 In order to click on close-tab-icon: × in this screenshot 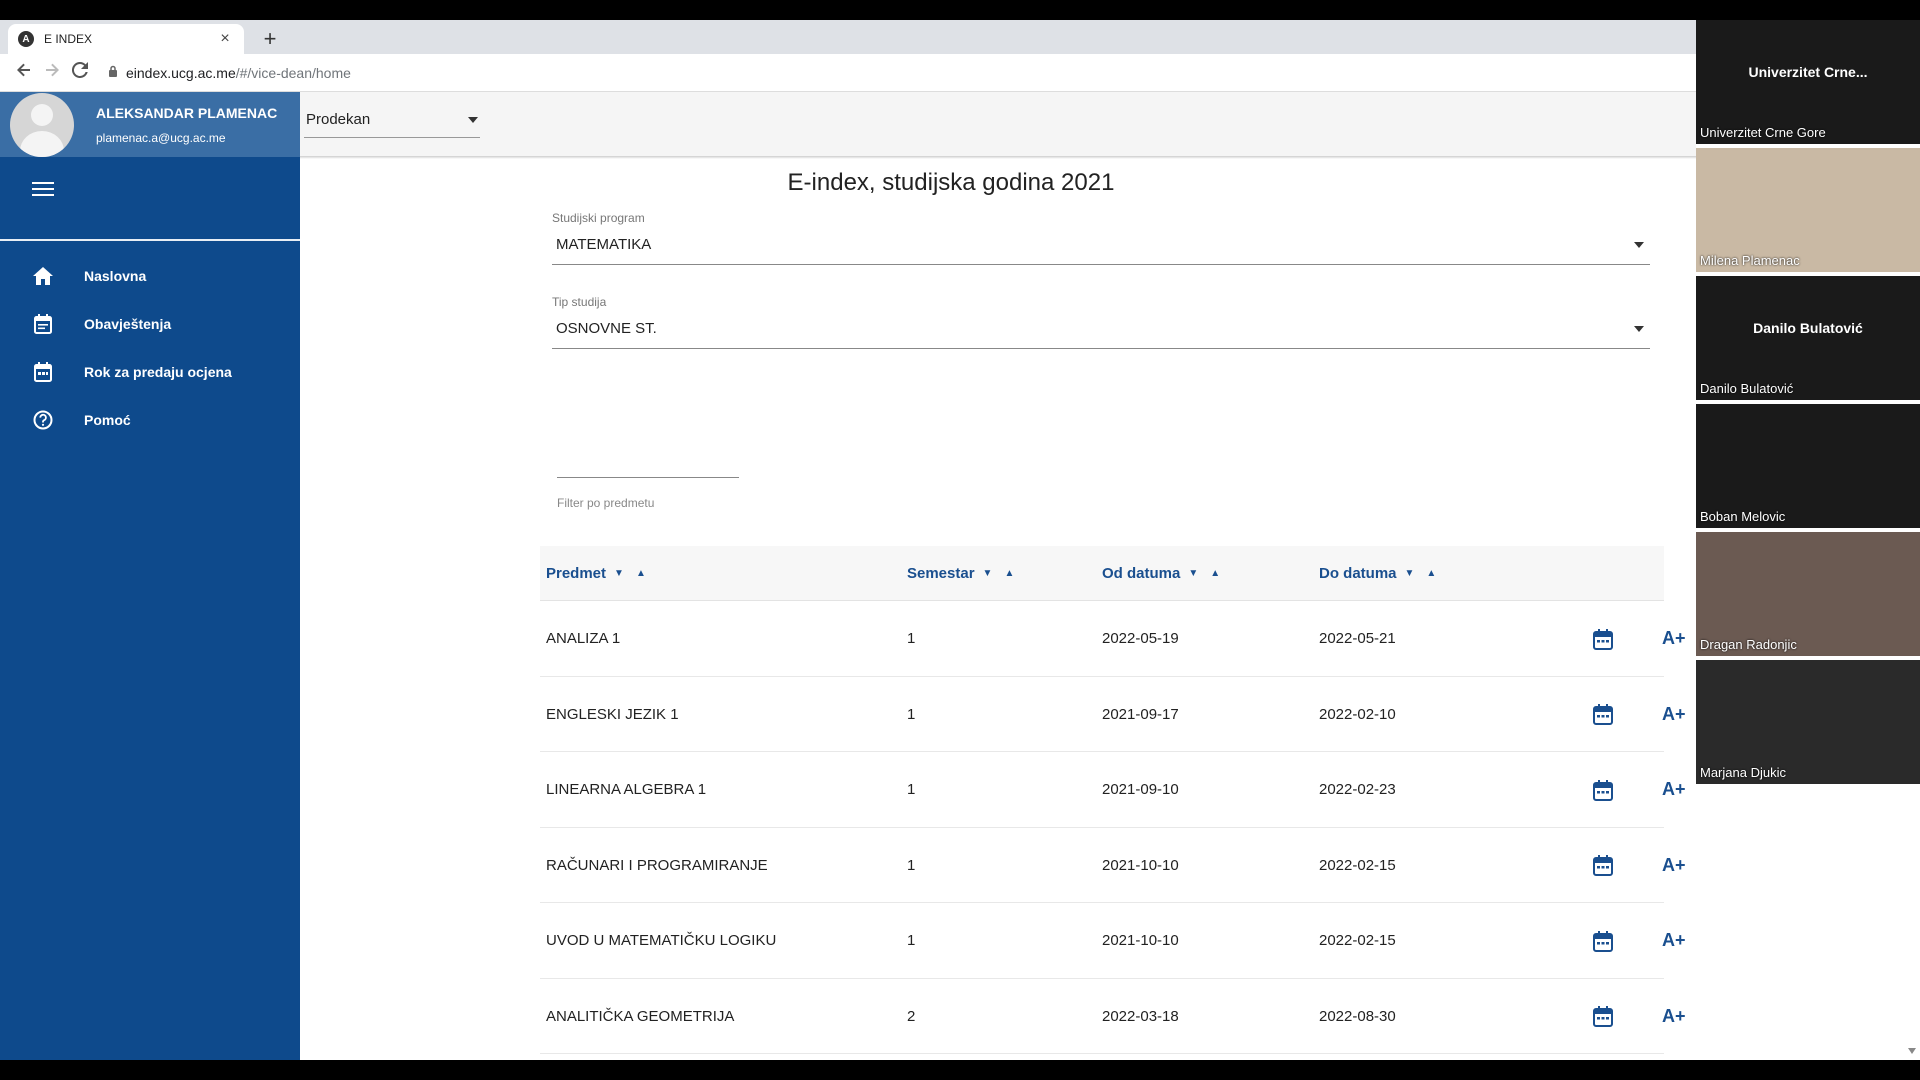, I will do `click(225, 39)`.